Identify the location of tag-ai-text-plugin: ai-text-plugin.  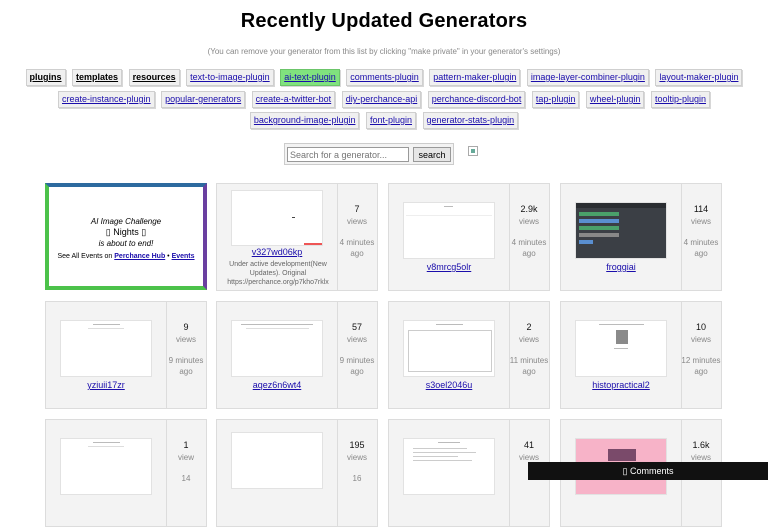
(310, 77).